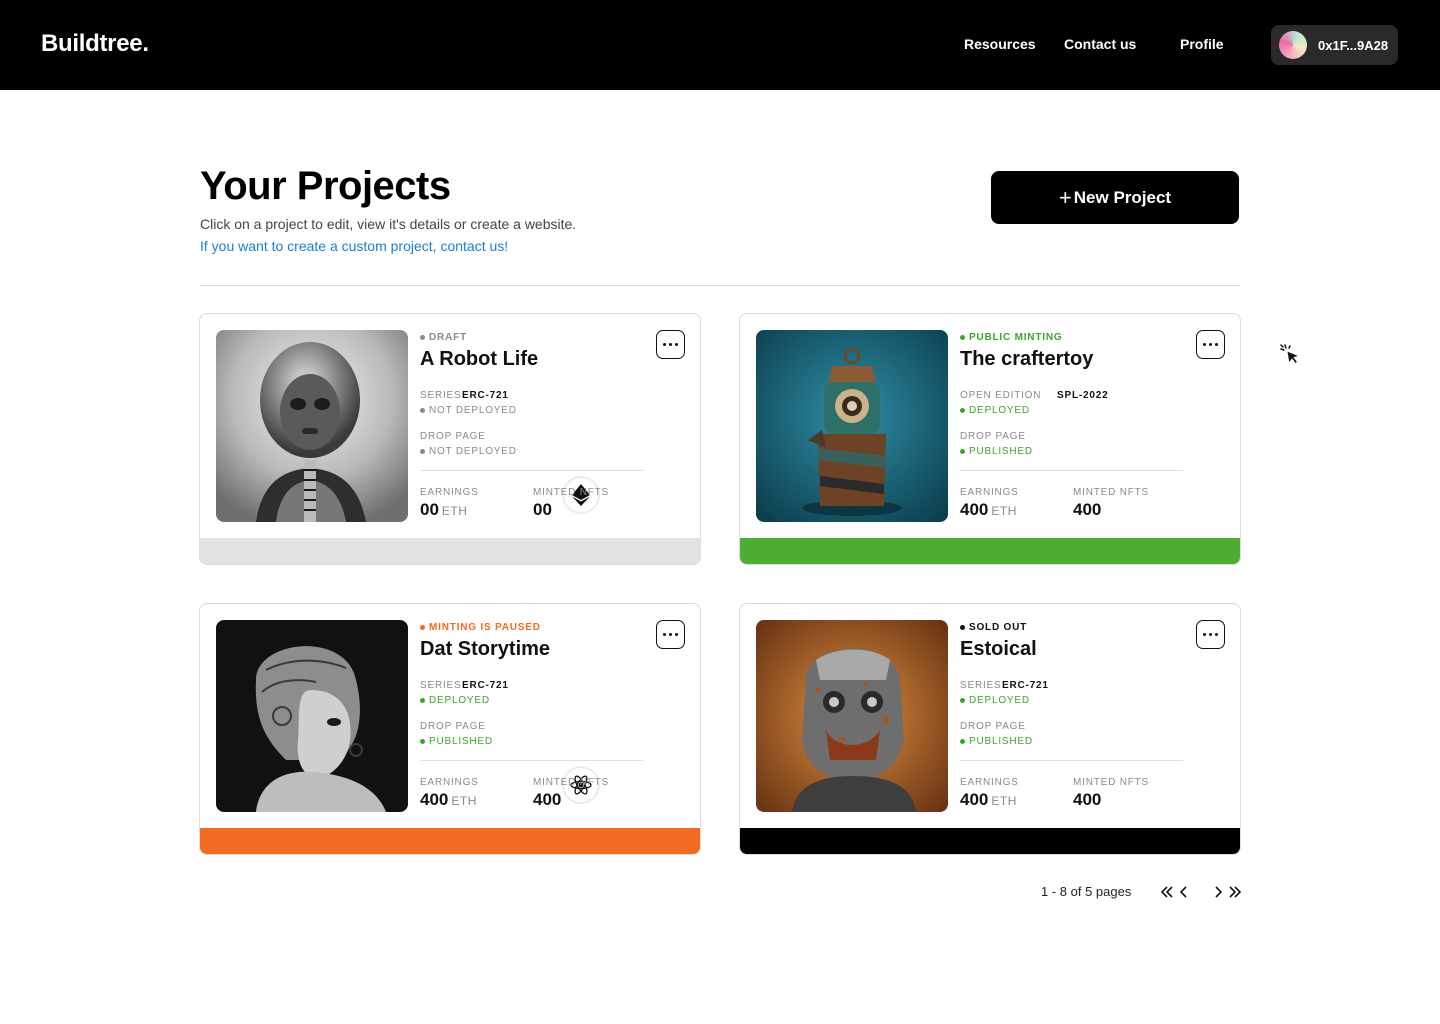 The width and height of the screenshot is (1440, 1024). I want to click on contract-state: NOT DEPLOYED, so click(468, 410).